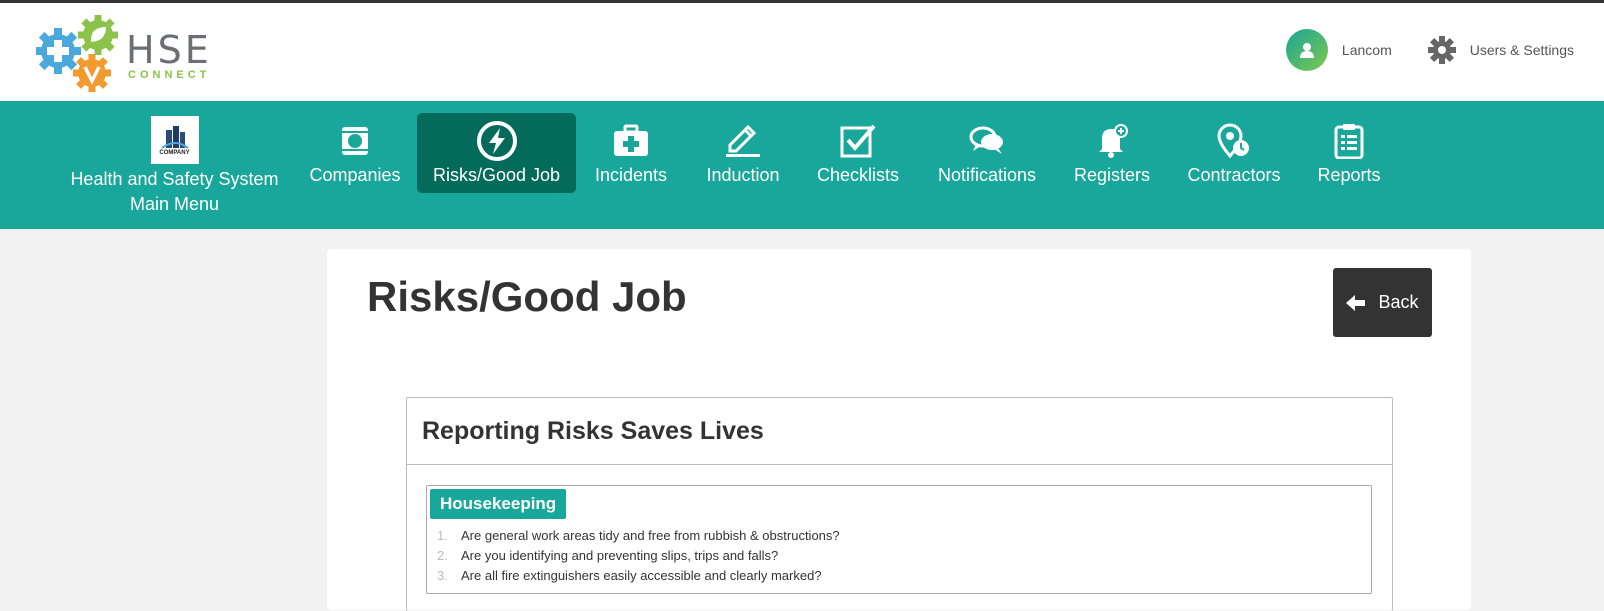 This screenshot has width=1604, height=611. Describe the element at coordinates (858, 141) in the screenshot. I see `checkbox-icon` at that location.